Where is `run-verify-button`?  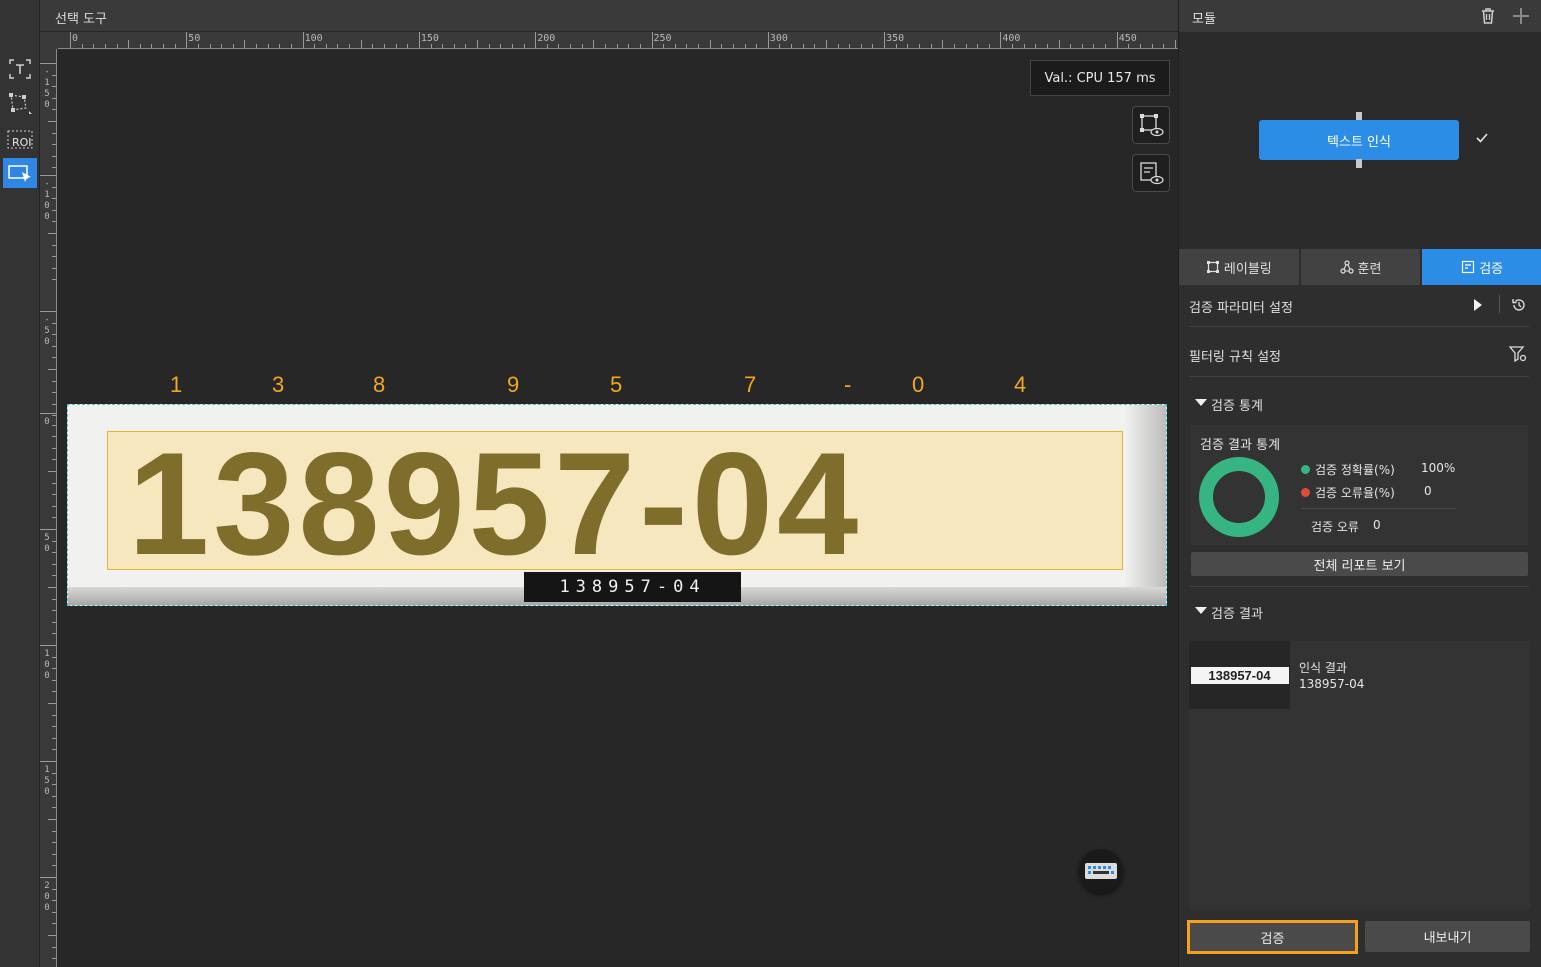
run-verify-button is located at coordinates (1478, 307).